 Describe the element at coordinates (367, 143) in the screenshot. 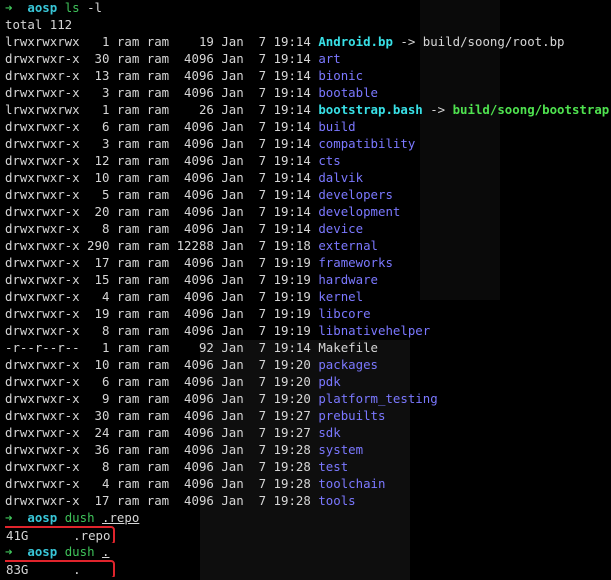

I see `entry-name: compatibility` at that location.